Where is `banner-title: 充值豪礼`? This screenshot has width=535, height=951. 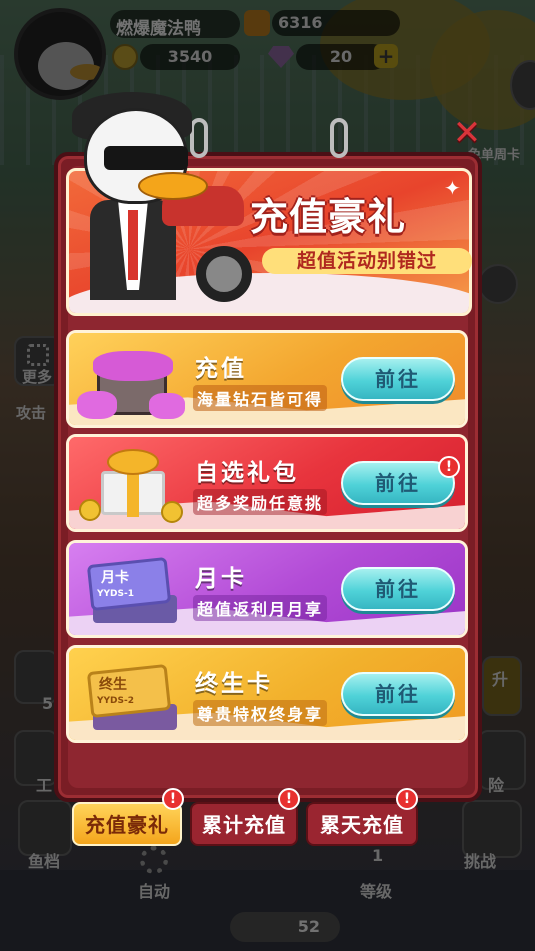 banner-title: 充值豪礼 is located at coordinates (328, 217).